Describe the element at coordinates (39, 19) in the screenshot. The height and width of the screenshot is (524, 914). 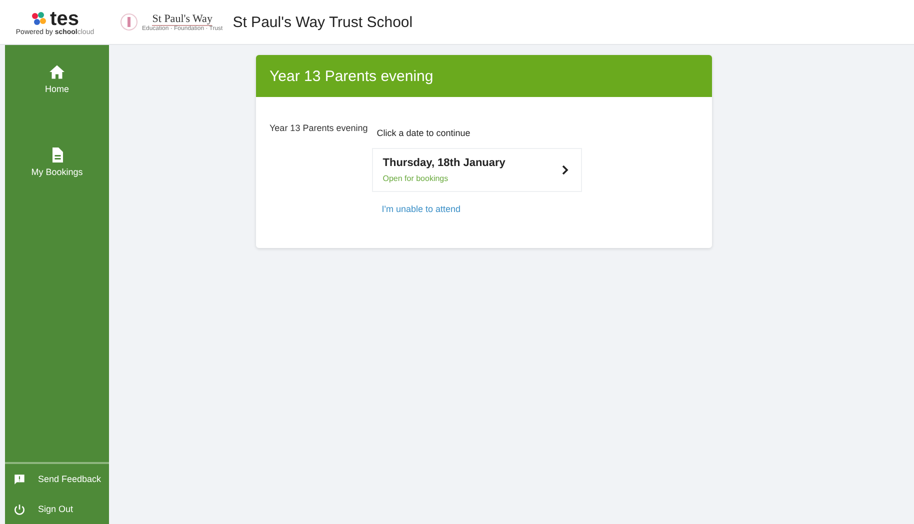
I see `logo-icon` at that location.